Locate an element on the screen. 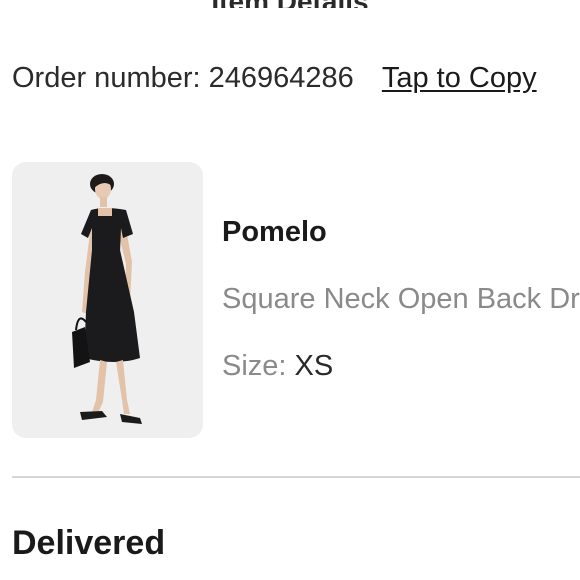 The width and height of the screenshot is (580, 580). size-value: XS is located at coordinates (314, 366).